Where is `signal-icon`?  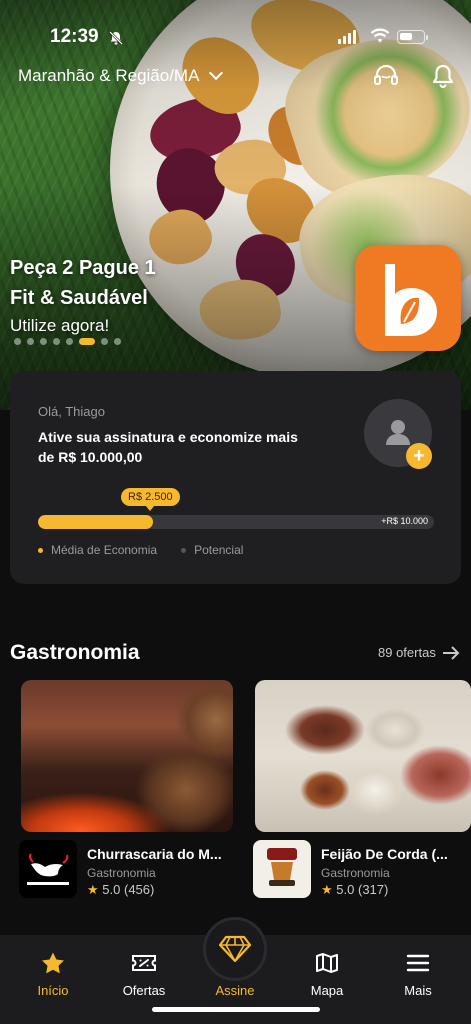 signal-icon is located at coordinates (347, 37).